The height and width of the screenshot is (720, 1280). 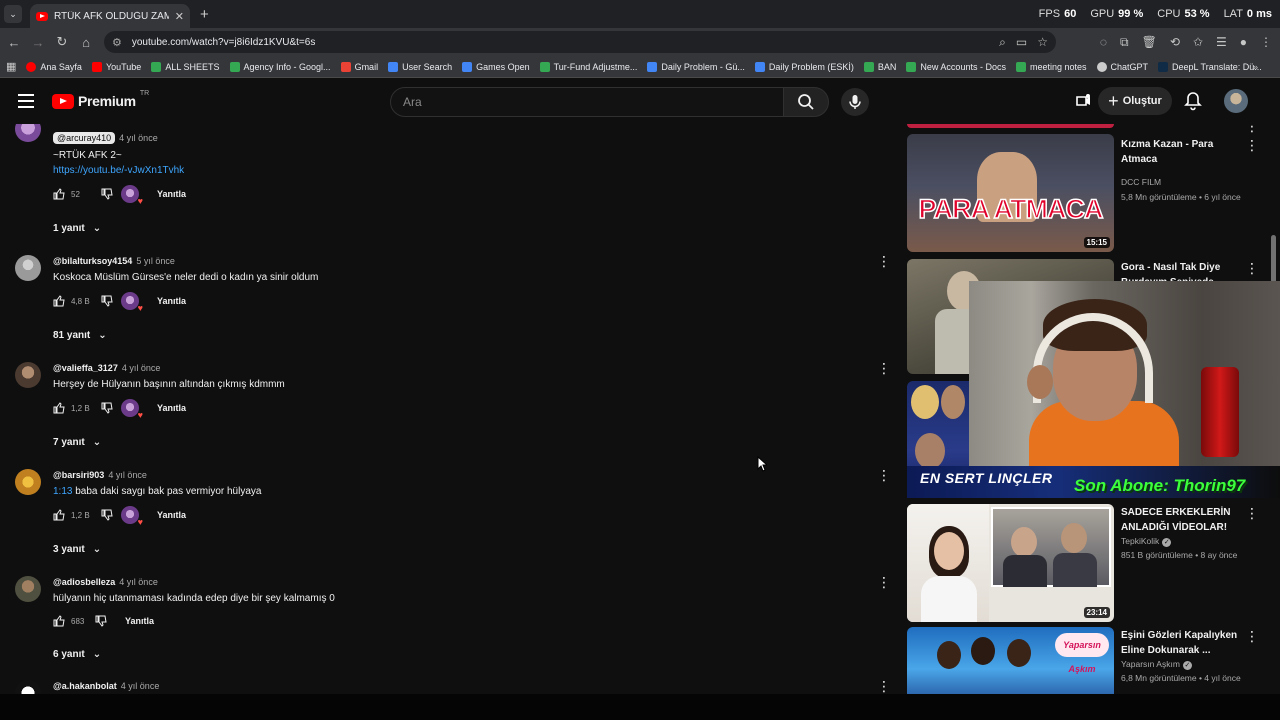 What do you see at coordinates (1183, 152) in the screenshot?
I see `video-title: Kızma Kazan - Para Atmaca` at bounding box center [1183, 152].